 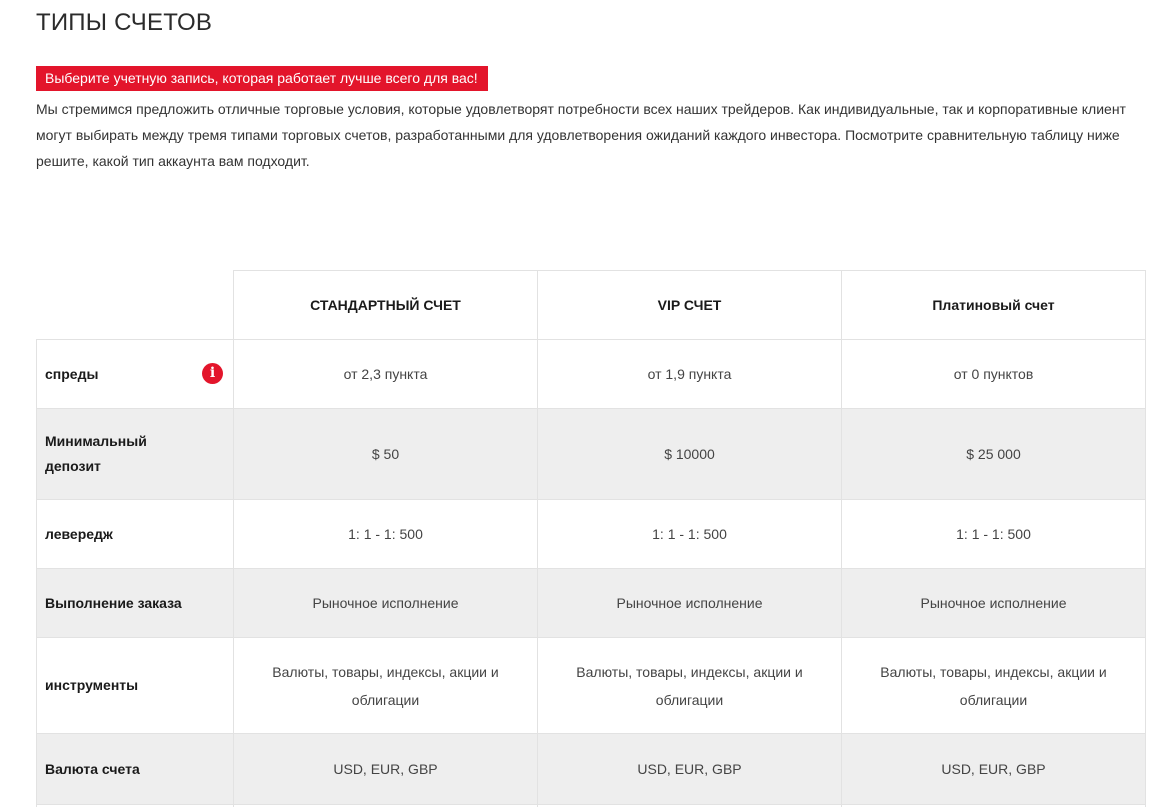 I want to click on table-cell: от 0 пунктов, so click(x=993, y=374).